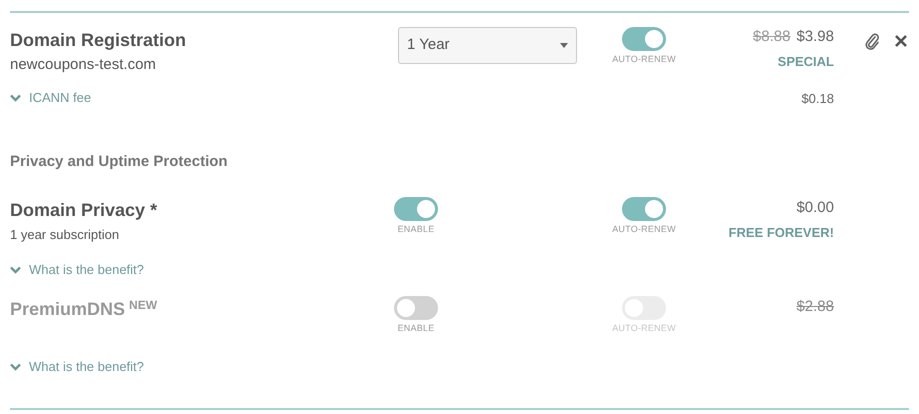 The image size is (919, 414). I want to click on item-title: Domain Registration, so click(99, 40).